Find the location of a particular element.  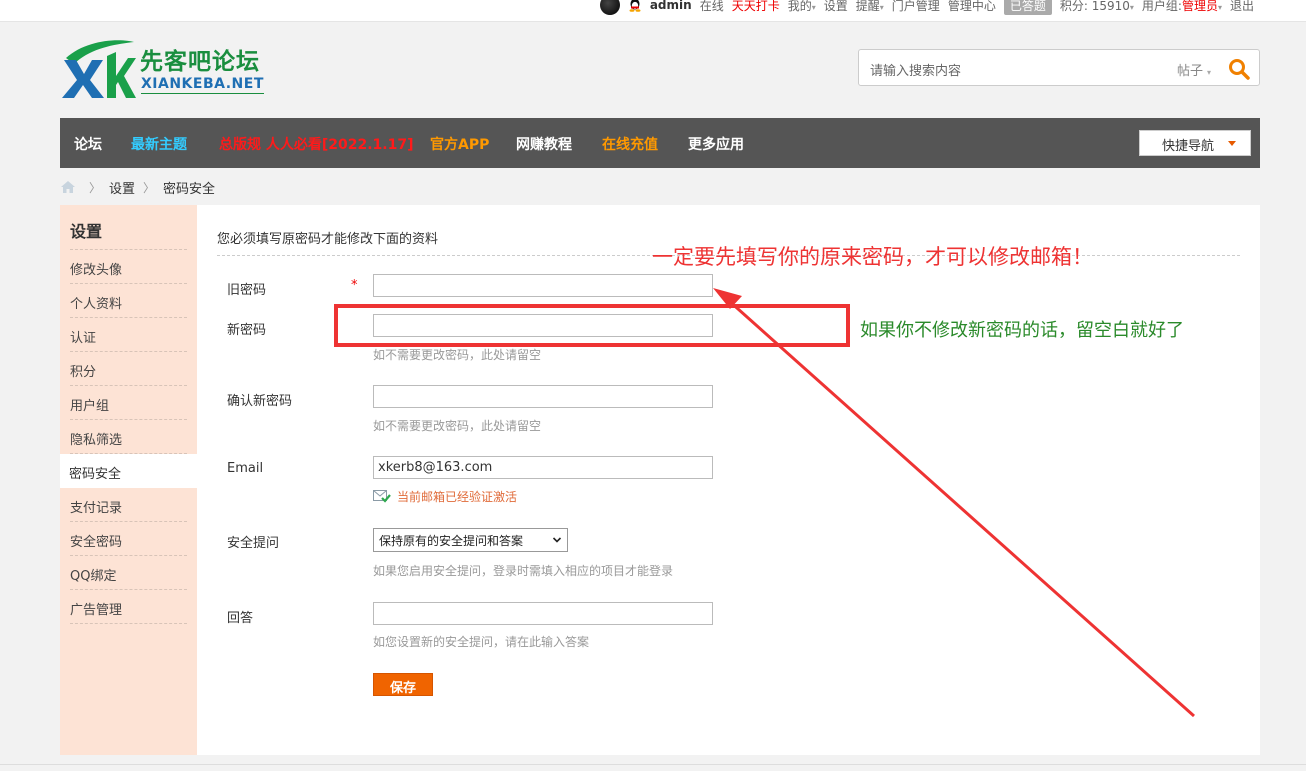

quick-nav-button: 快捷导航 is located at coordinates (1195, 143).